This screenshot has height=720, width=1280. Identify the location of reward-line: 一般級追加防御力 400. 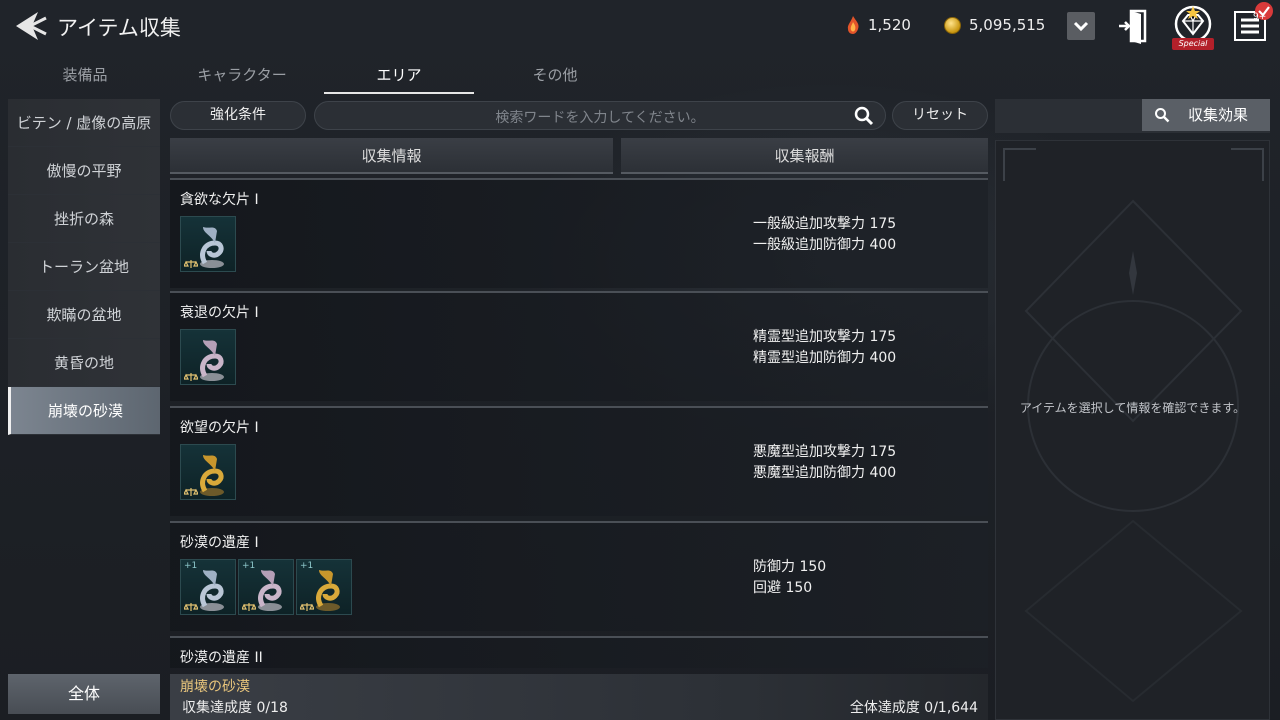
(825, 245).